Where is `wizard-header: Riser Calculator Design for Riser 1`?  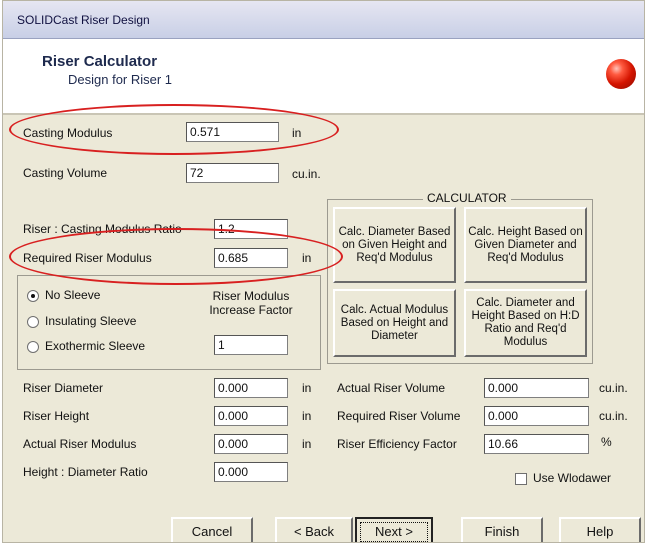
wizard-header: Riser Calculator Design for Riser 1 is located at coordinates (323, 77).